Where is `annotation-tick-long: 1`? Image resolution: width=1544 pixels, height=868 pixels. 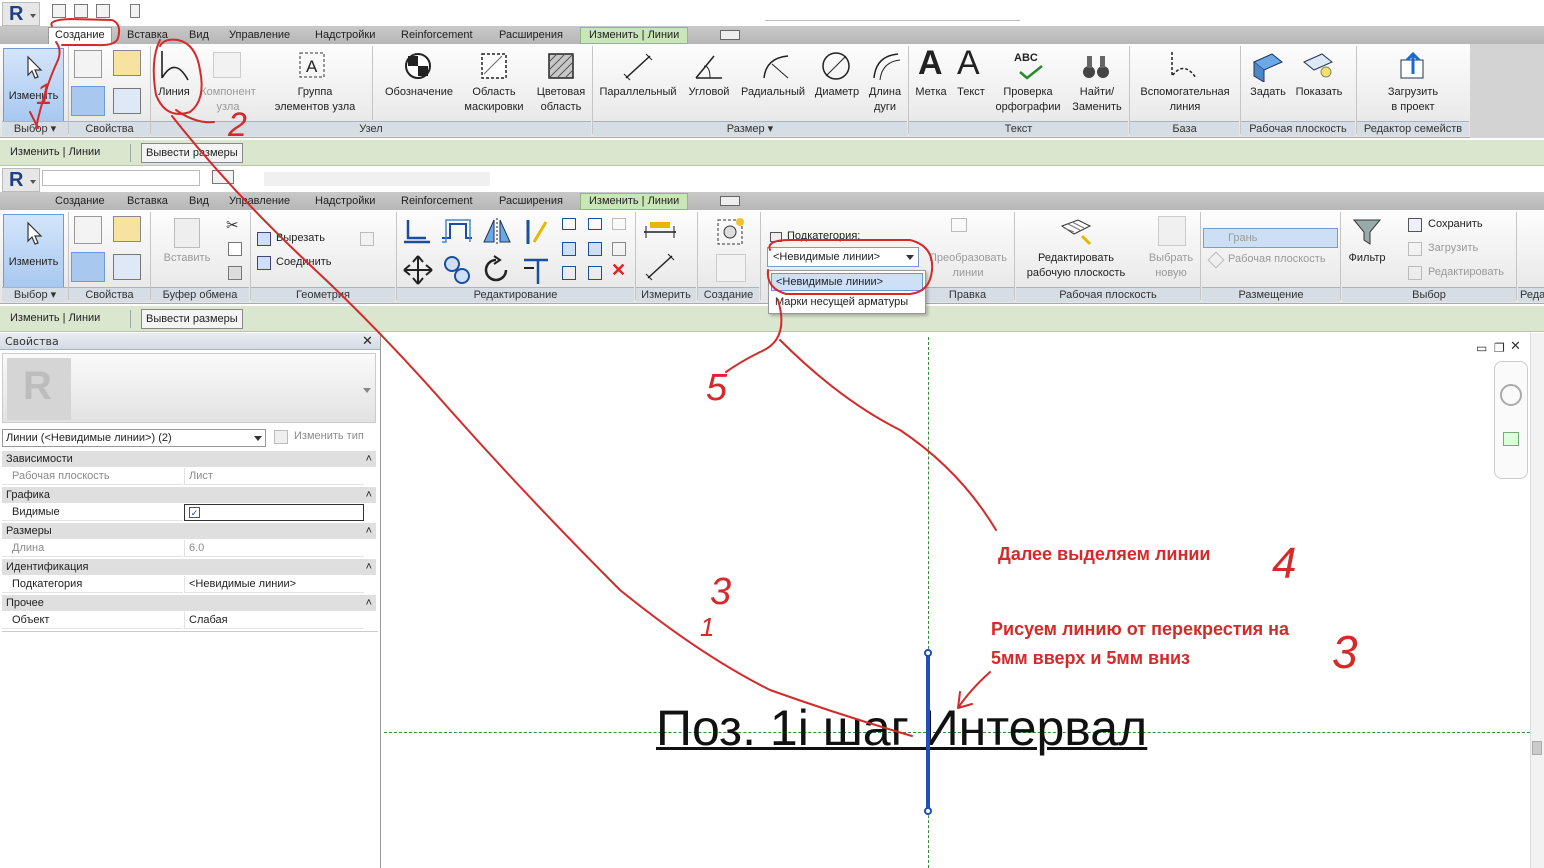
annotation-tick-long: 1 is located at coordinates (707, 627).